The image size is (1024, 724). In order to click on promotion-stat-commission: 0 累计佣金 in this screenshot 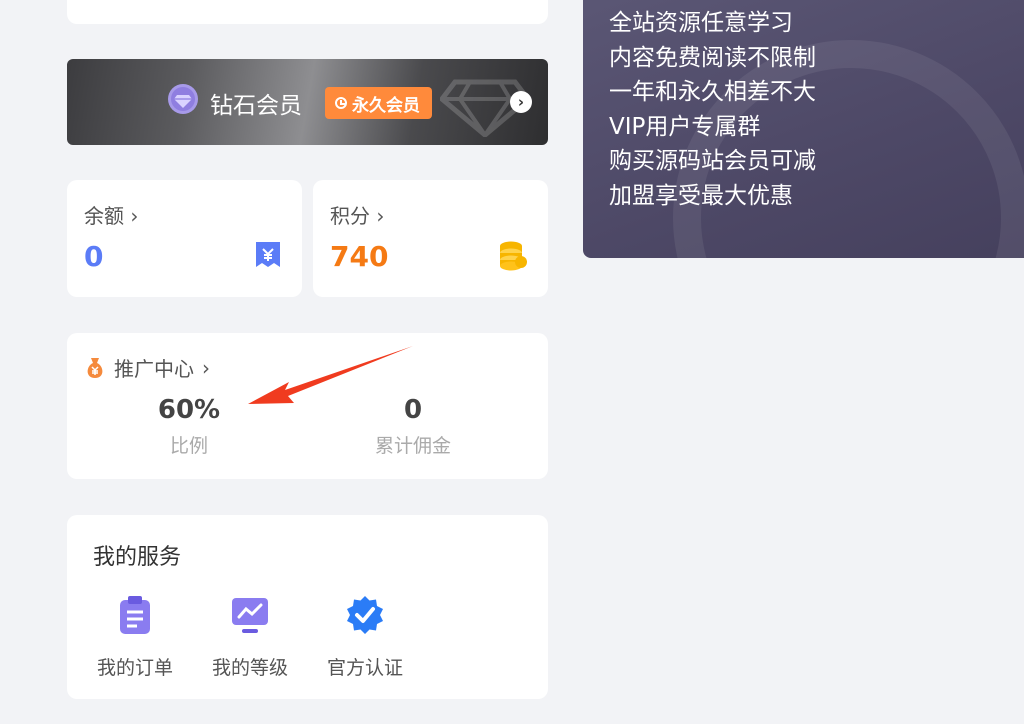, I will do `click(413, 426)`.